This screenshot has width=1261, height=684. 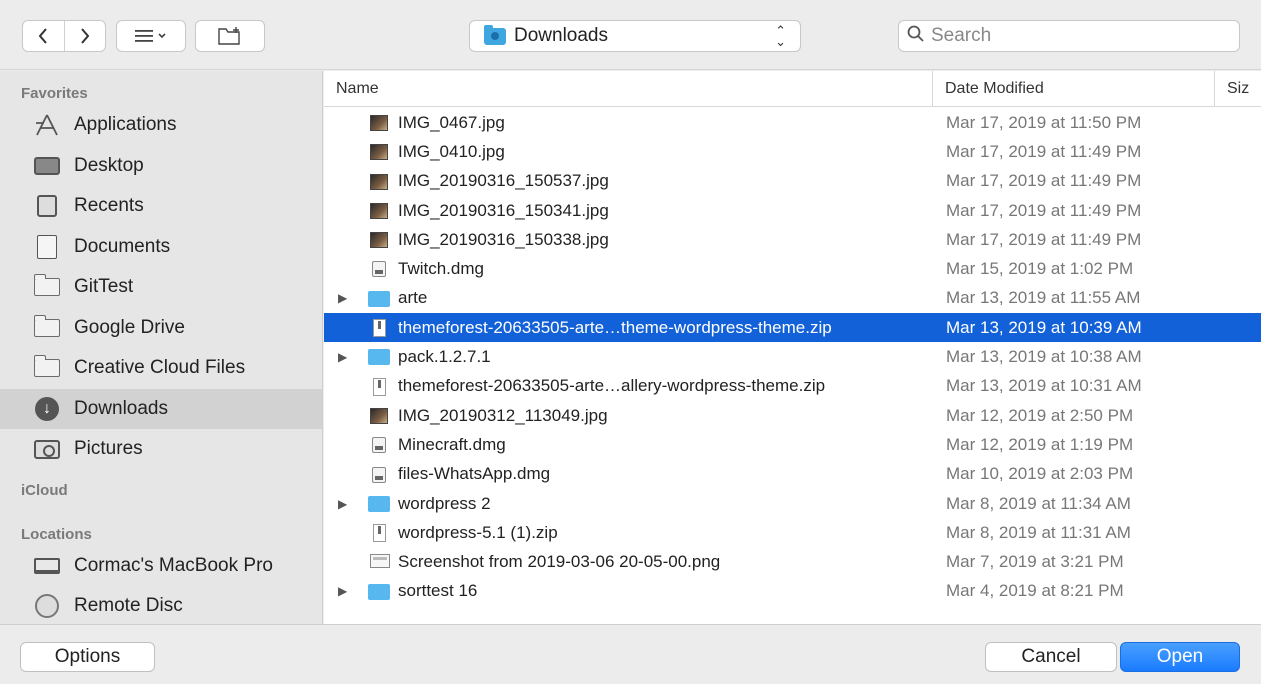 I want to click on file-date-modified: Mar 8, 2019 at 11:34 AM, so click(x=1038, y=503).